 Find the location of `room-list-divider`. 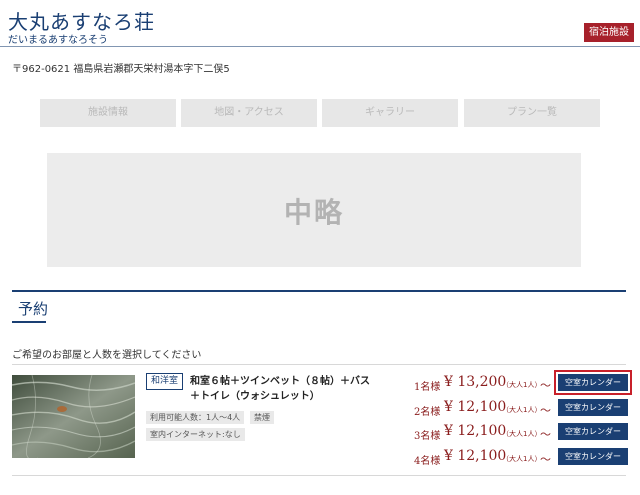

room-list-divider is located at coordinates (319, 364).